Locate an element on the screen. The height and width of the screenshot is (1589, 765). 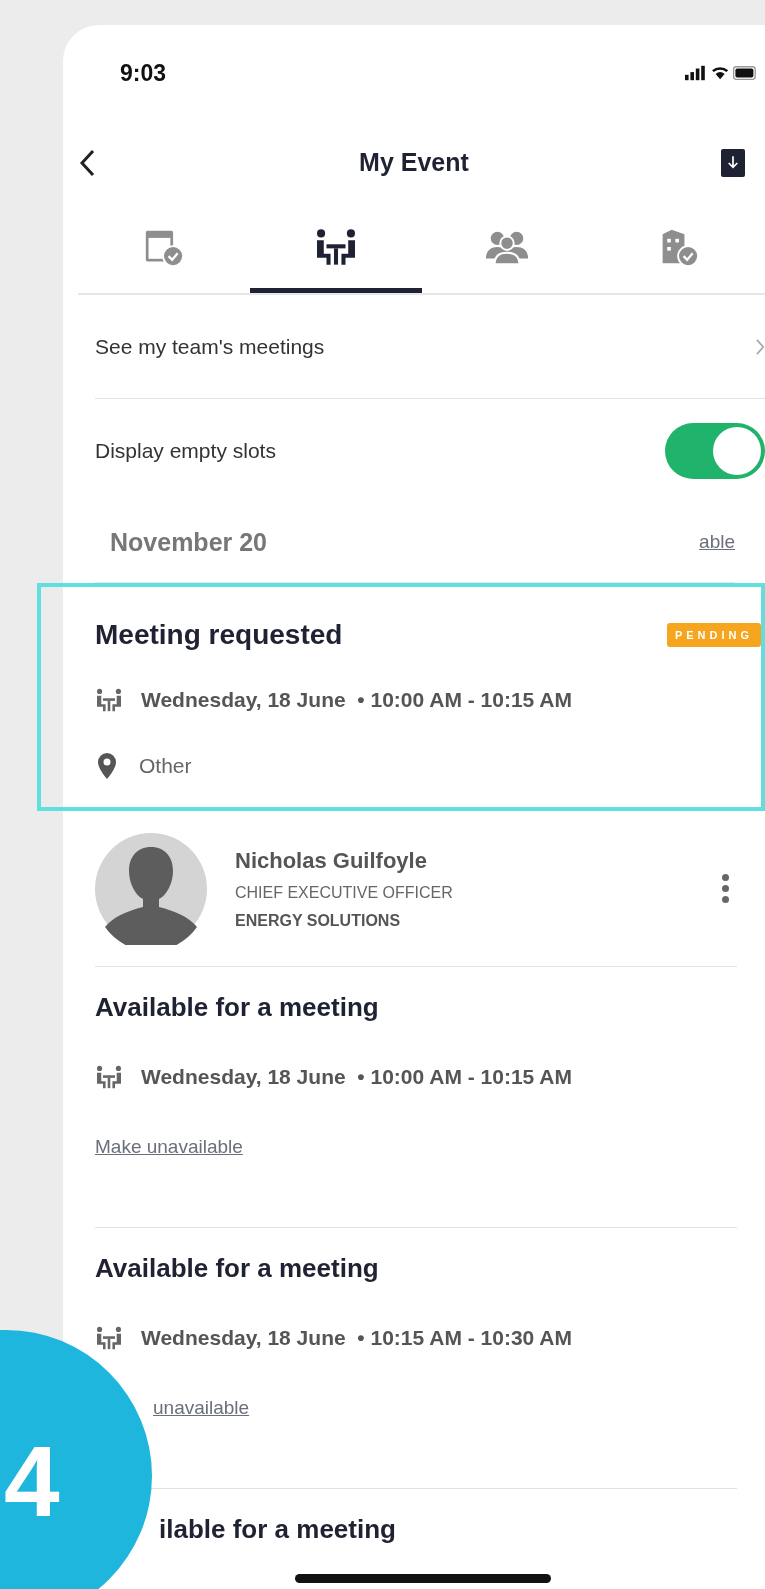
date-title: November 20 is located at coordinates (189, 542).